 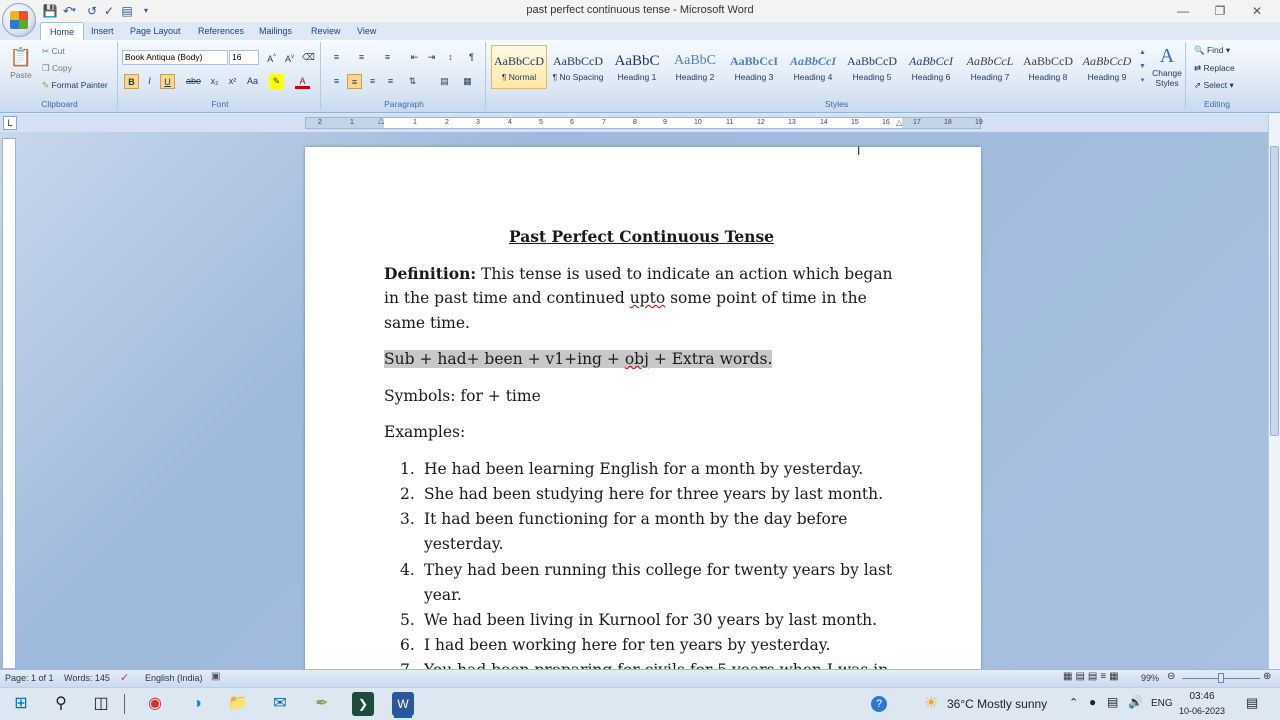 What do you see at coordinates (1112, 702) in the screenshot?
I see `network-icon: ▤` at bounding box center [1112, 702].